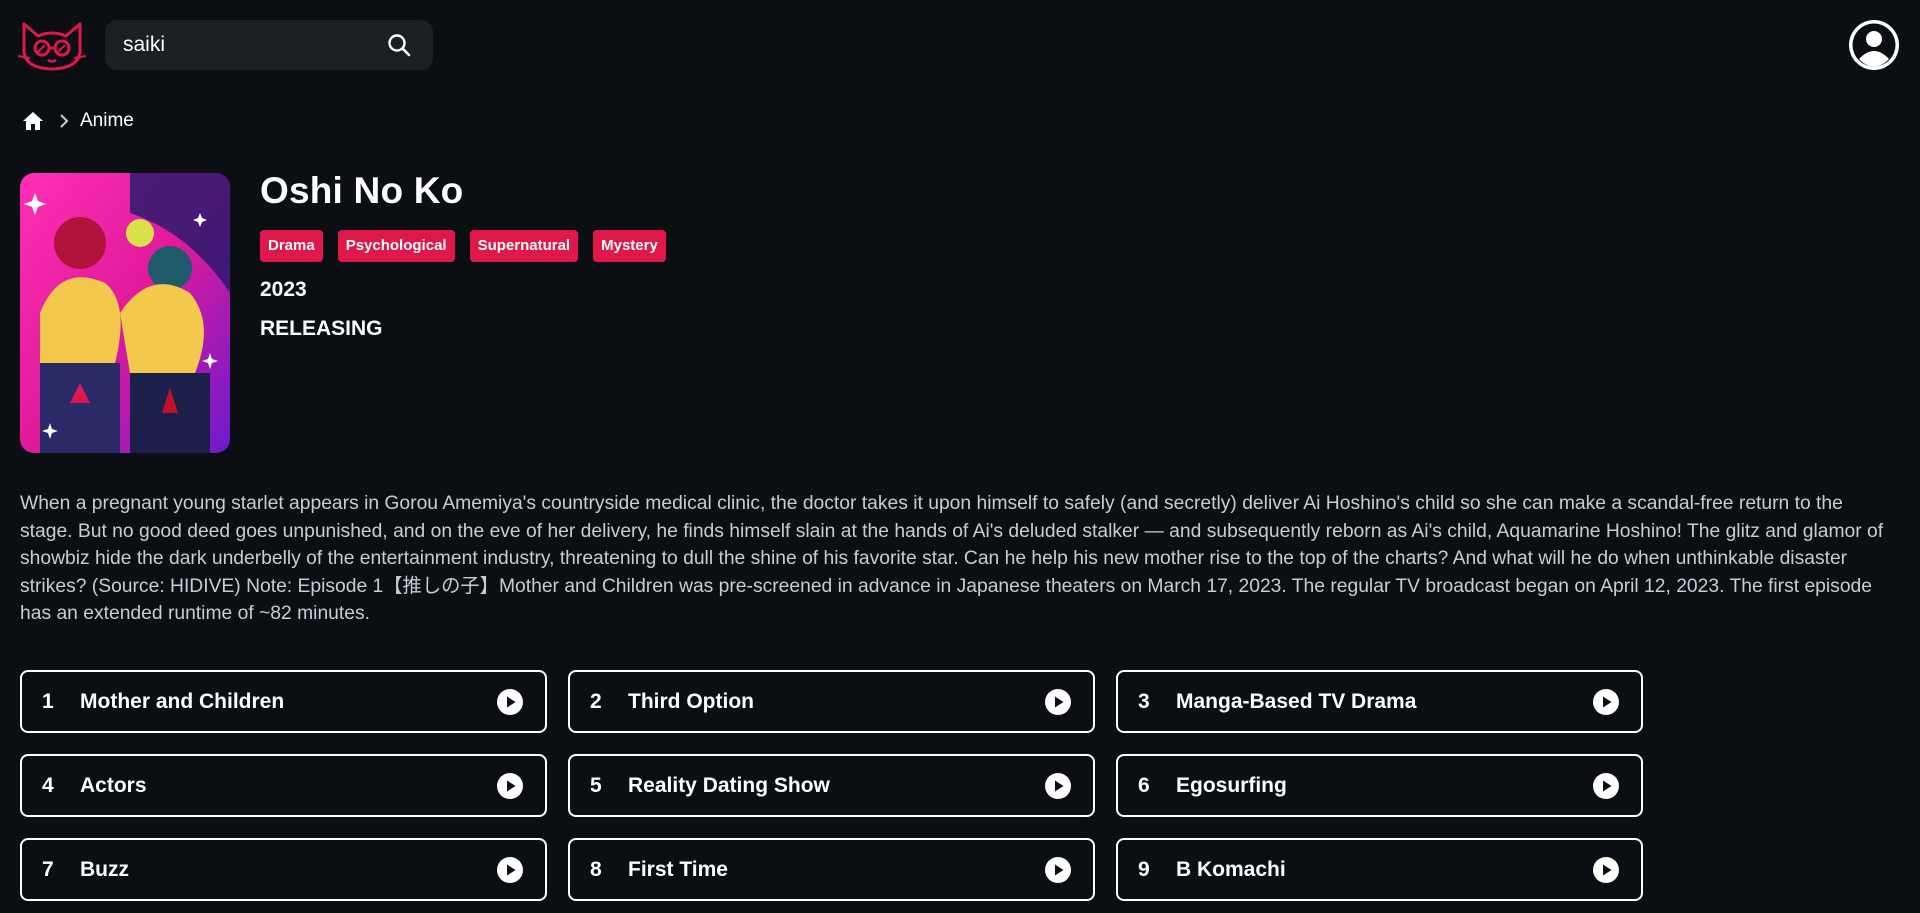  Describe the element at coordinates (78, 121) in the screenshot. I see `breadcrumb: Anime` at that location.